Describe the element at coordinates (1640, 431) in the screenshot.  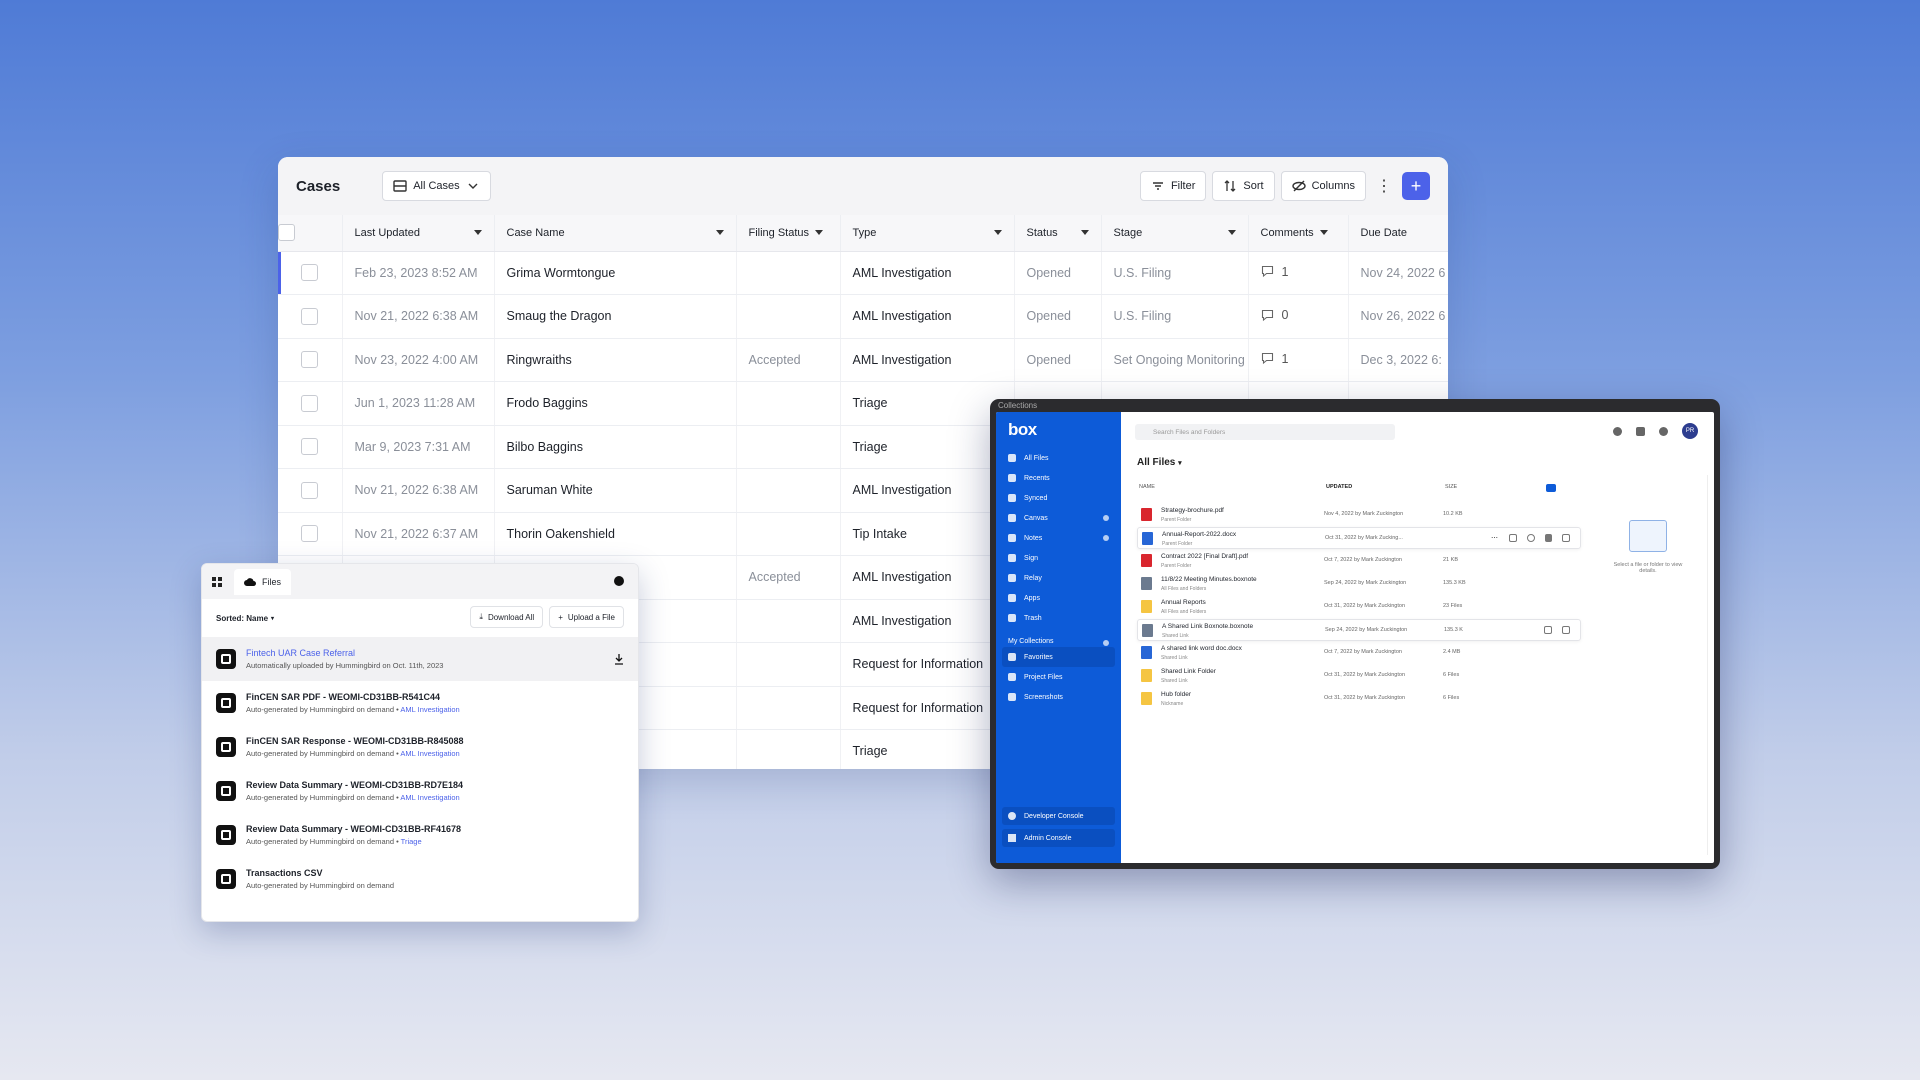
I see `tasks-icon` at that location.